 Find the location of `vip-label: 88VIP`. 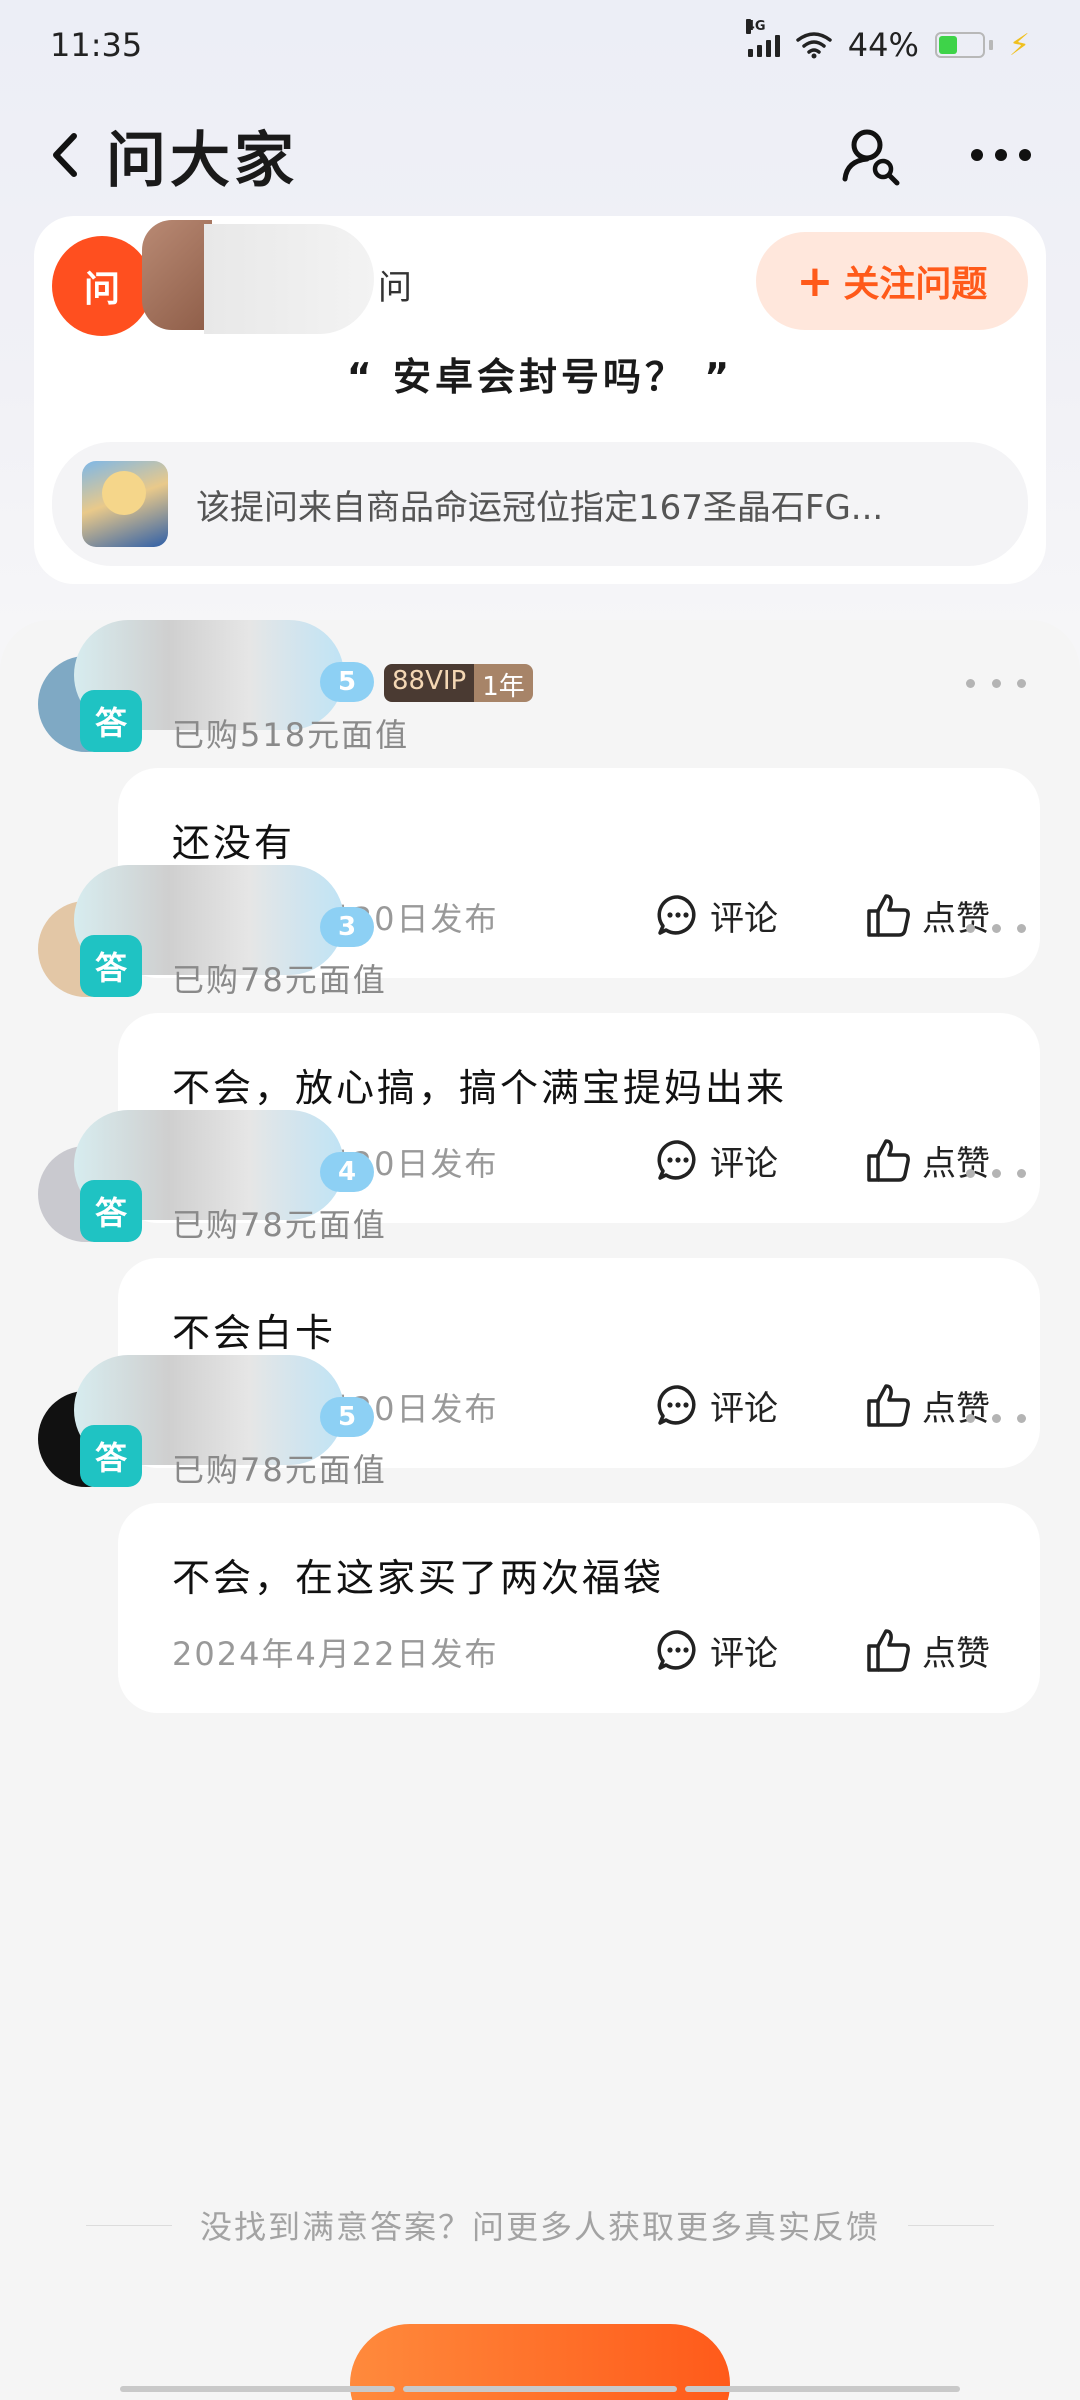

vip-label: 88VIP is located at coordinates (429, 683).